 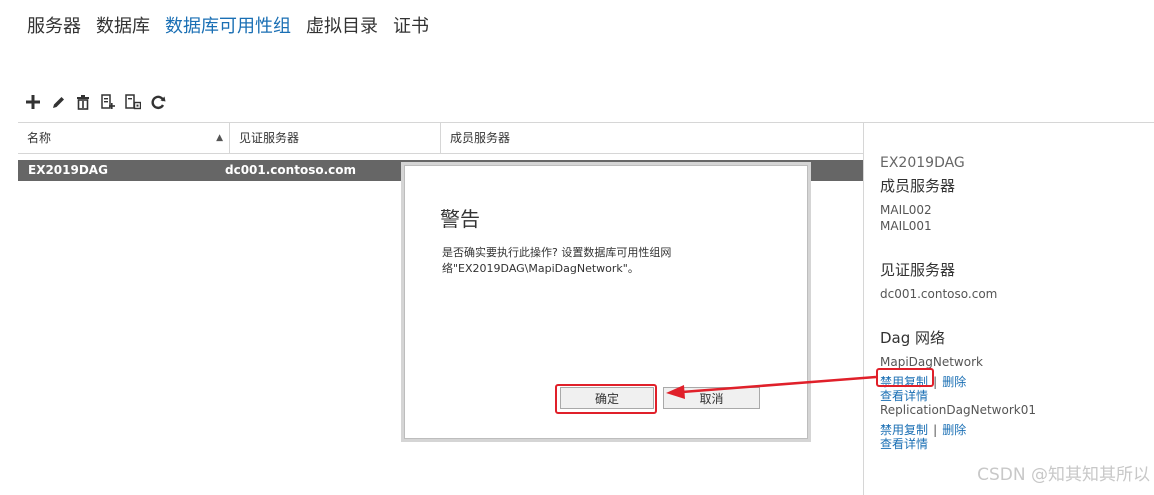 I want to click on nav-certificates: 证书, so click(x=411, y=25).